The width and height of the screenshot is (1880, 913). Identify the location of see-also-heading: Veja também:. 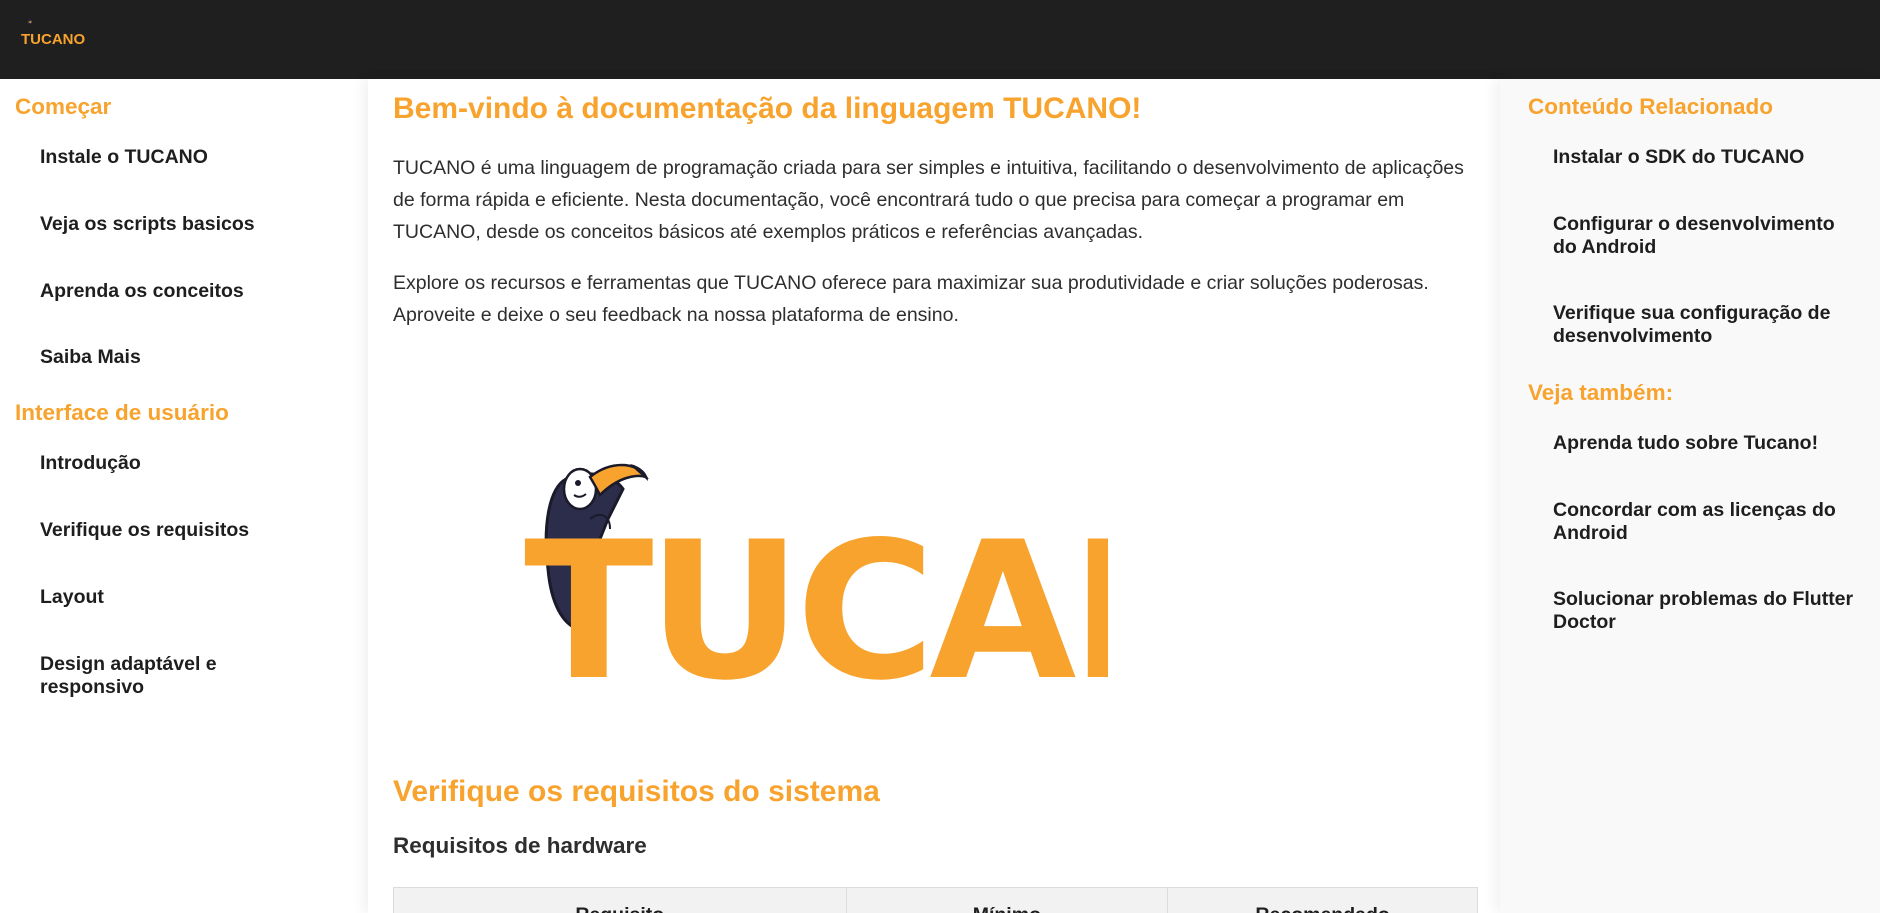
(1601, 392).